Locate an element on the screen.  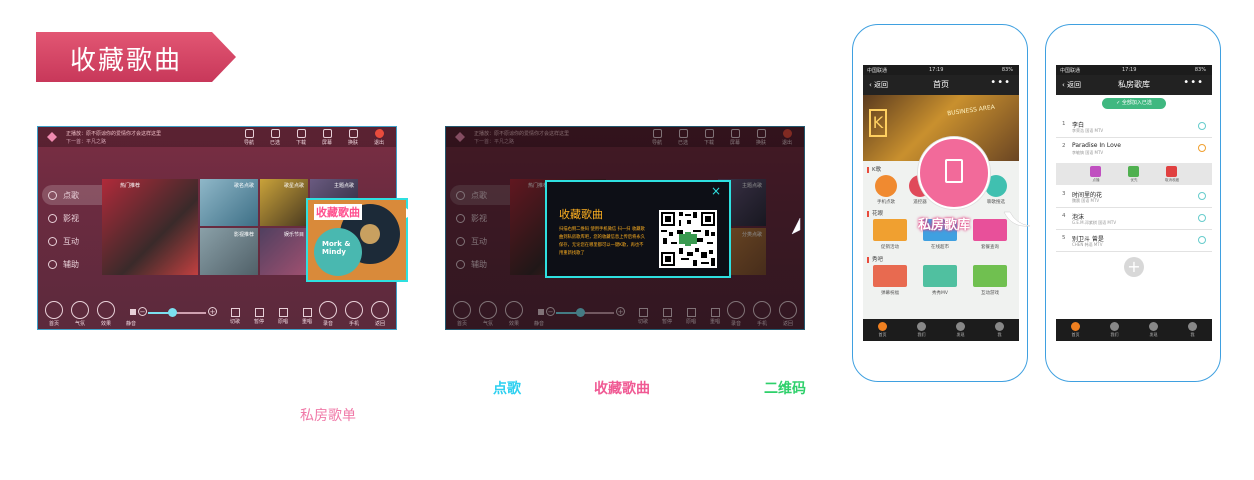
volume-knob is located at coordinates (172, 312).